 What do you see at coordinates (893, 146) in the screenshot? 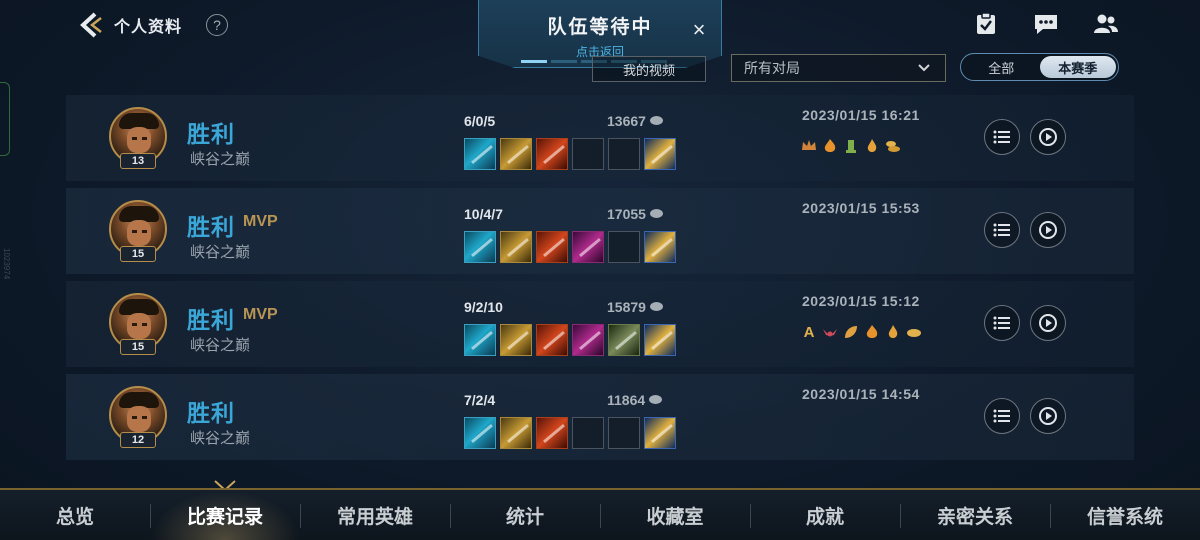
I see `coins-badge-icon` at bounding box center [893, 146].